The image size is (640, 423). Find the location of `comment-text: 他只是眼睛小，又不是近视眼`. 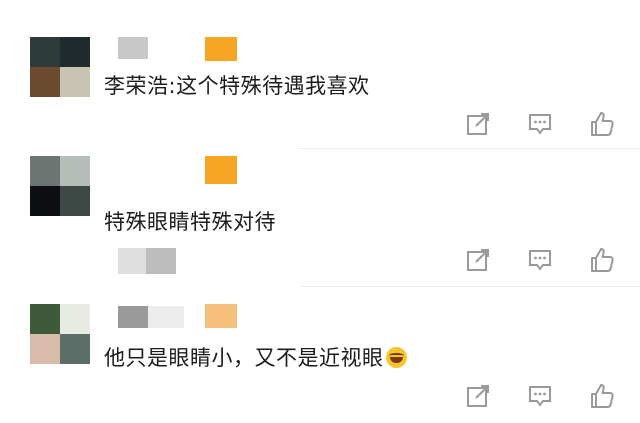

comment-text: 他只是眼睛小，又不是近视眼 is located at coordinates (255, 357).